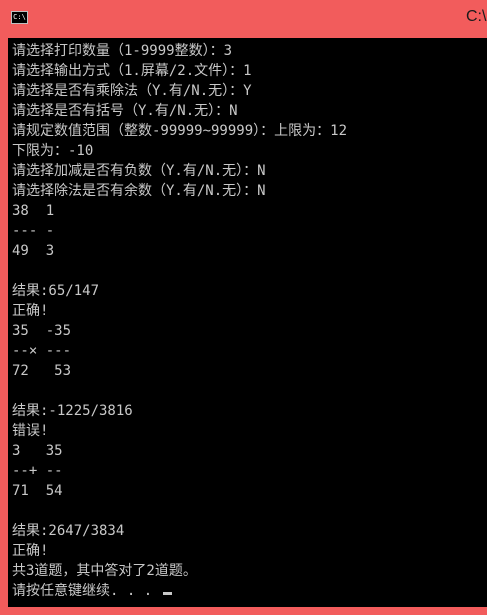 This screenshot has width=487, height=615. What do you see at coordinates (37, 451) in the screenshot?
I see `console-line: 3 35` at bounding box center [37, 451].